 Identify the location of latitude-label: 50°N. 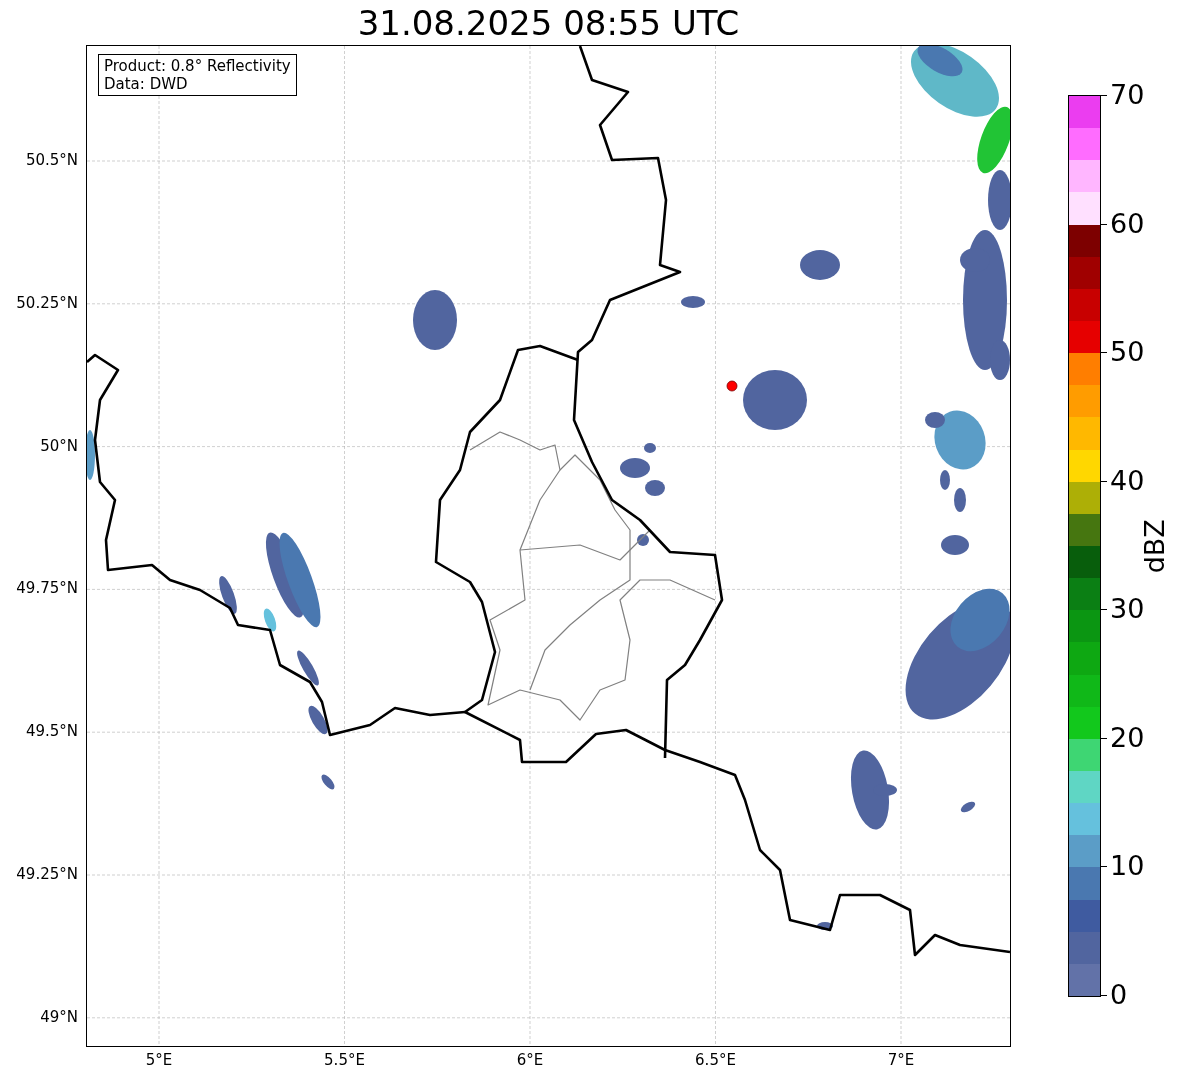
(59, 446).